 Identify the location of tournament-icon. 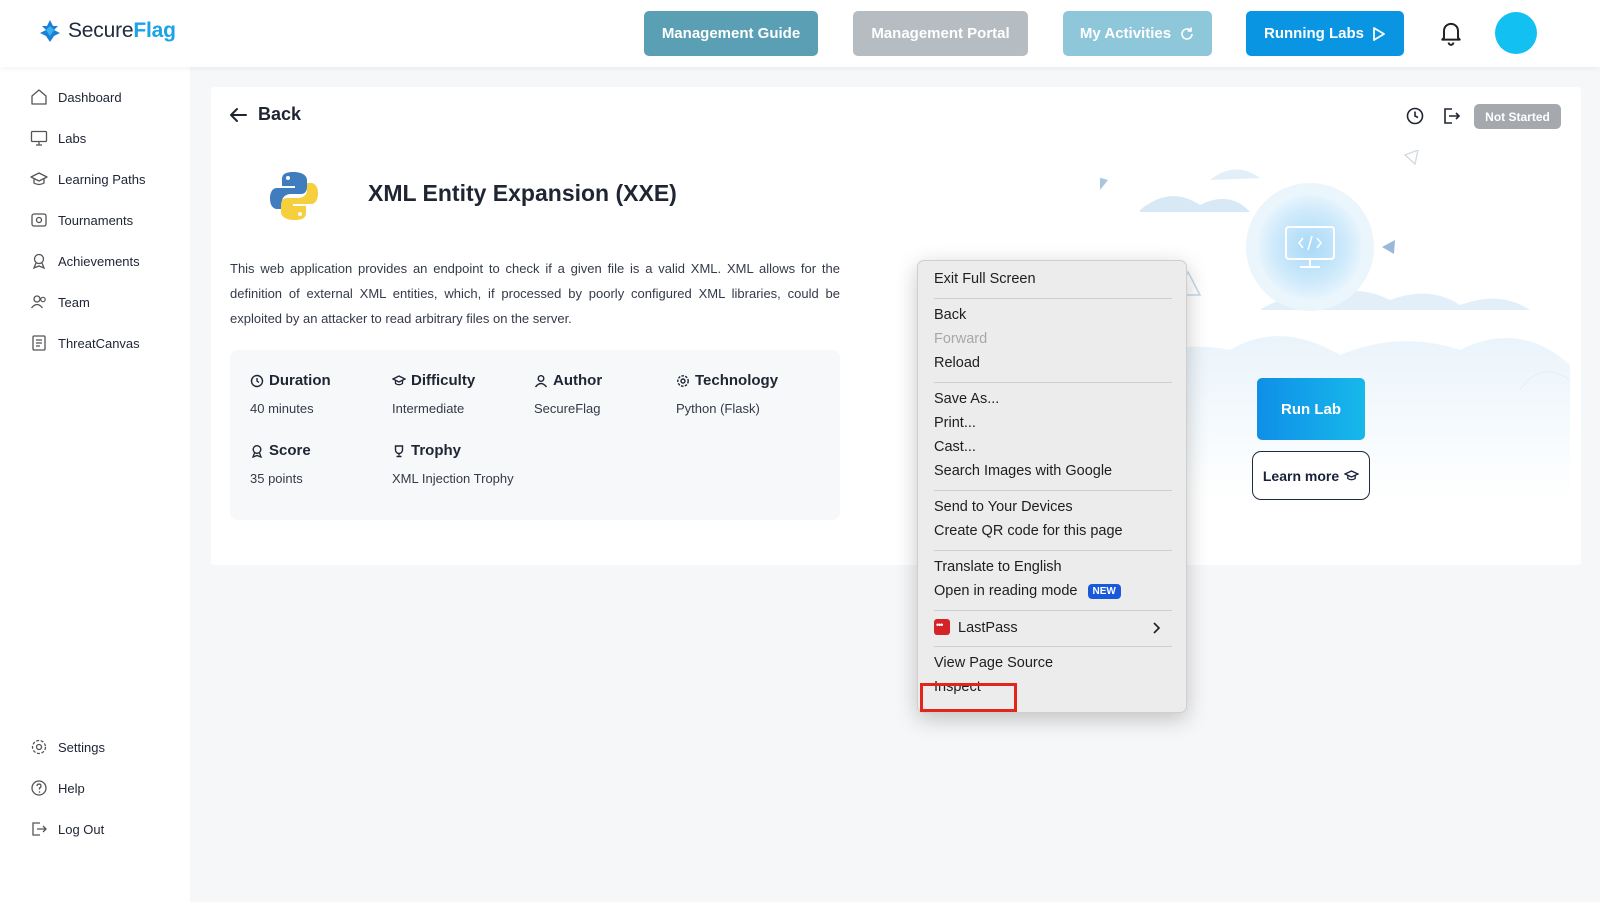
(39, 220).